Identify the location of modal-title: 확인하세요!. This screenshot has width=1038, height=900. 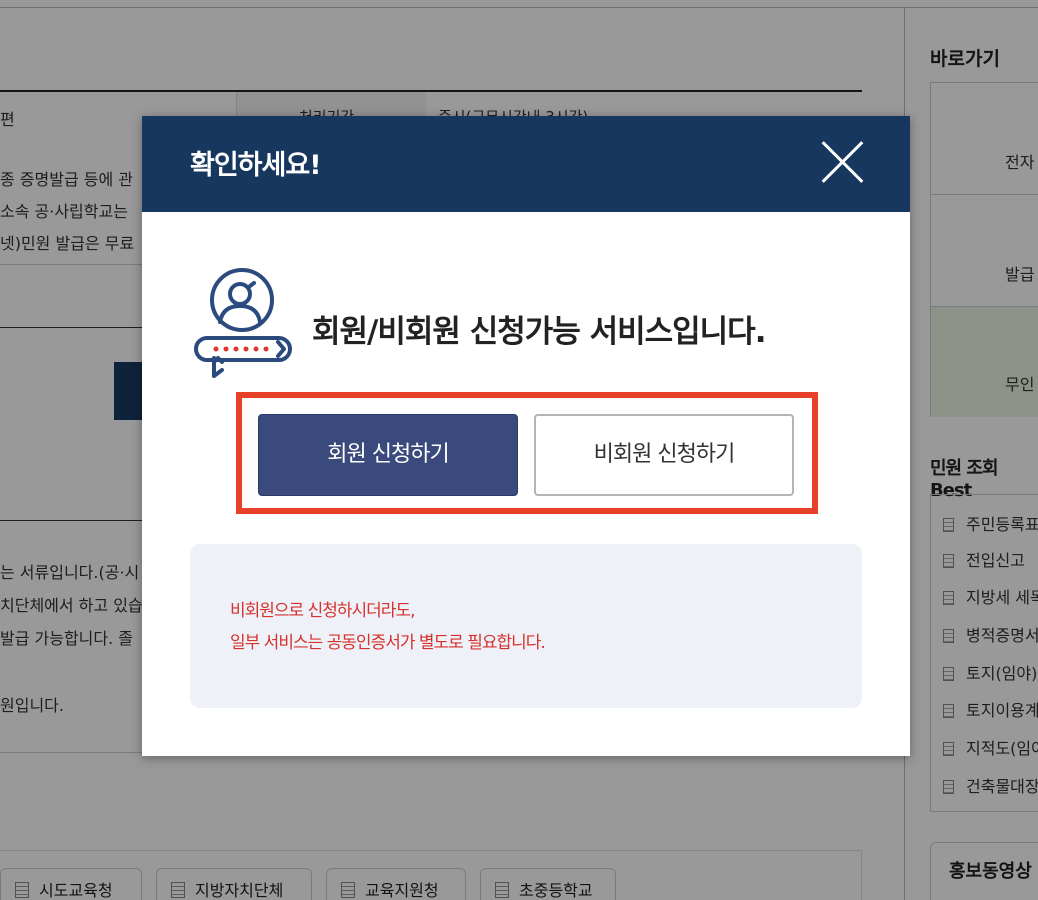
(256, 165).